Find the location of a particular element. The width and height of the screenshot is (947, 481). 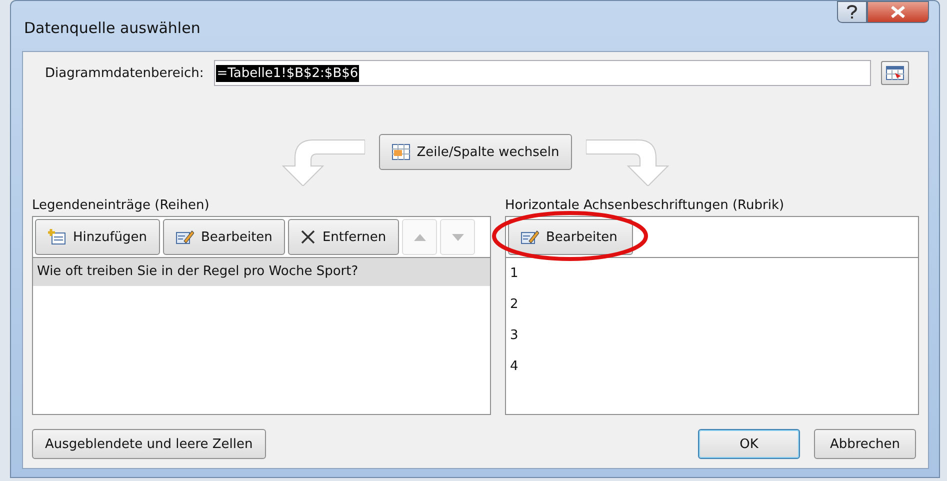

ok-button: OK is located at coordinates (749, 444).